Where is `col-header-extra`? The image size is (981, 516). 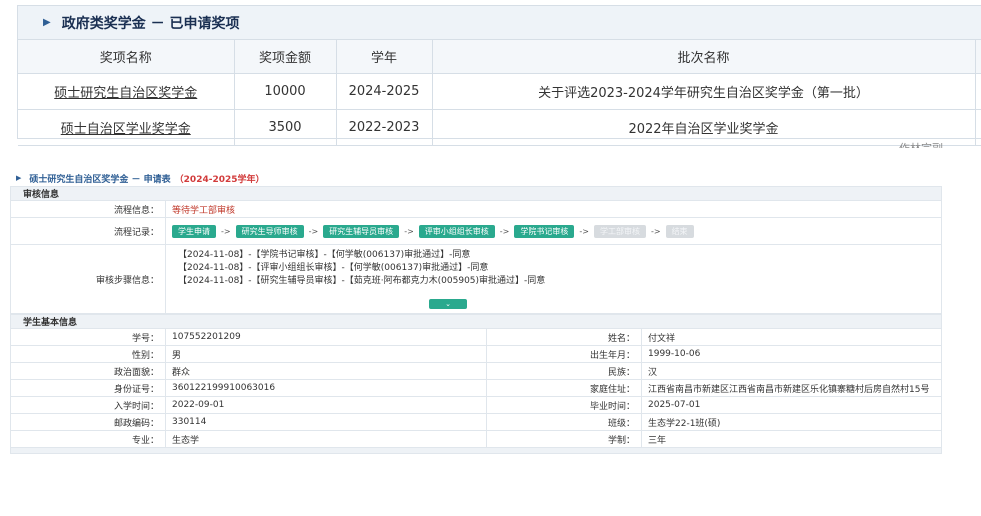
col-header-extra is located at coordinates (977, 57).